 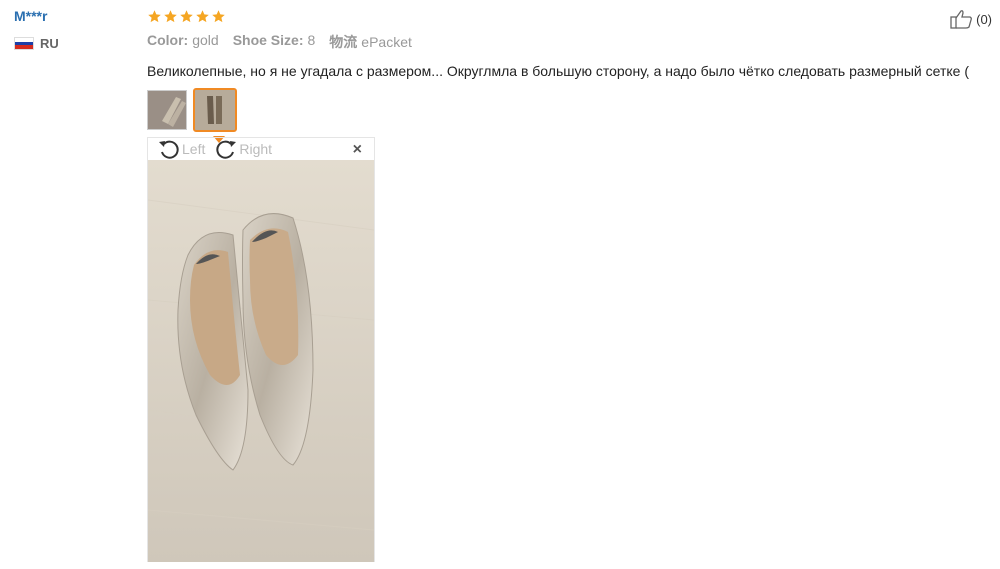 I want to click on meta-shipping: 物流 ePacket, so click(x=370, y=42).